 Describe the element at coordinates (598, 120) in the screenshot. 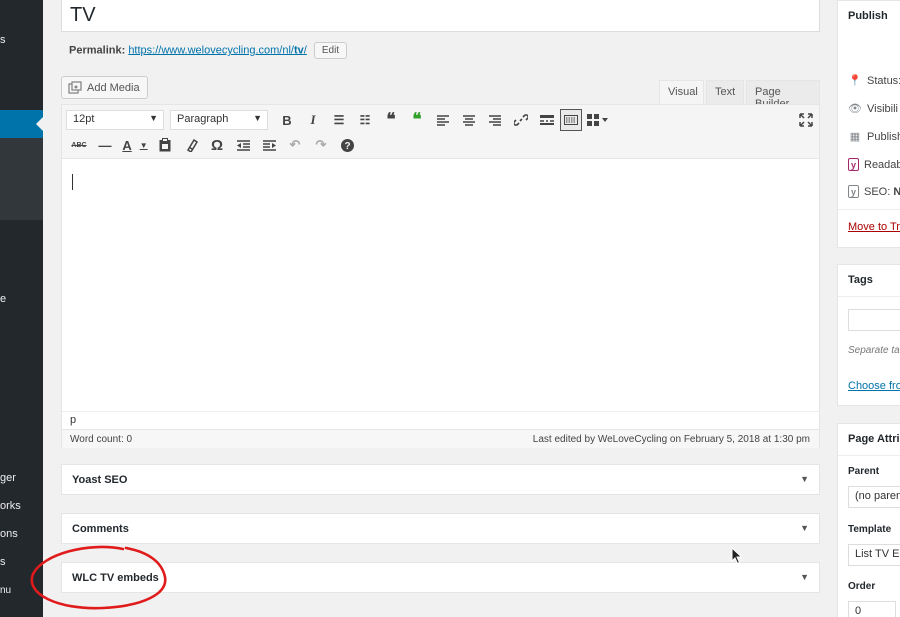

I see `grid-icon` at that location.